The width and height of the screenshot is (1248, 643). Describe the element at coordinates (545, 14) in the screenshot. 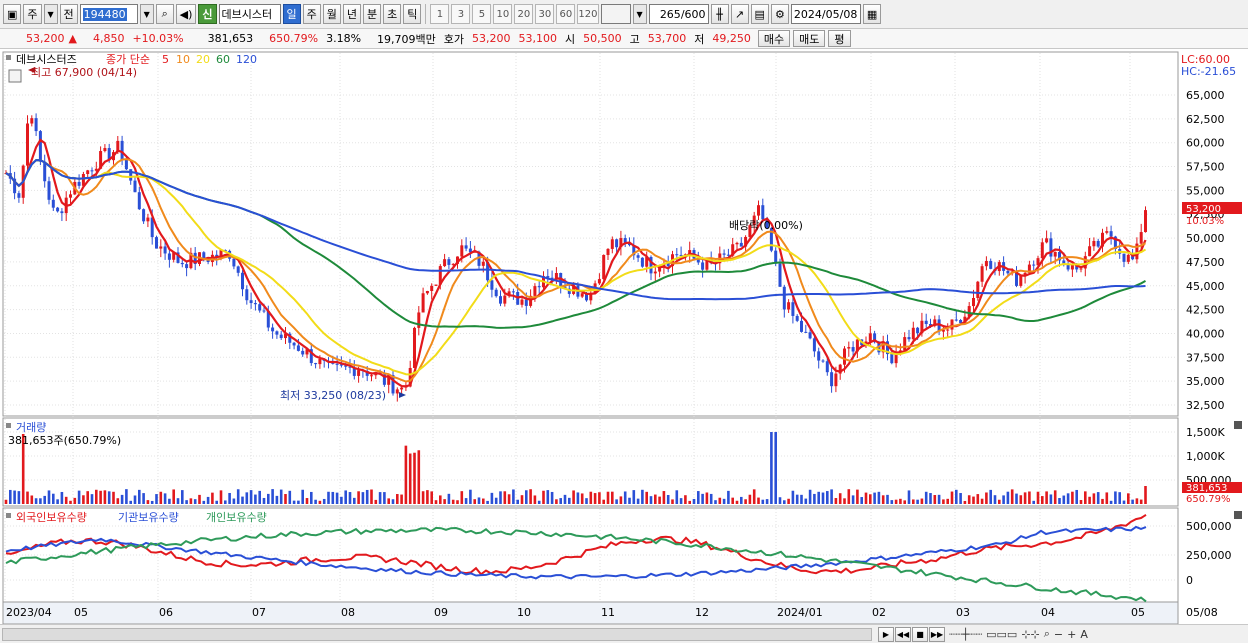

I see `interval-30: 30` at that location.